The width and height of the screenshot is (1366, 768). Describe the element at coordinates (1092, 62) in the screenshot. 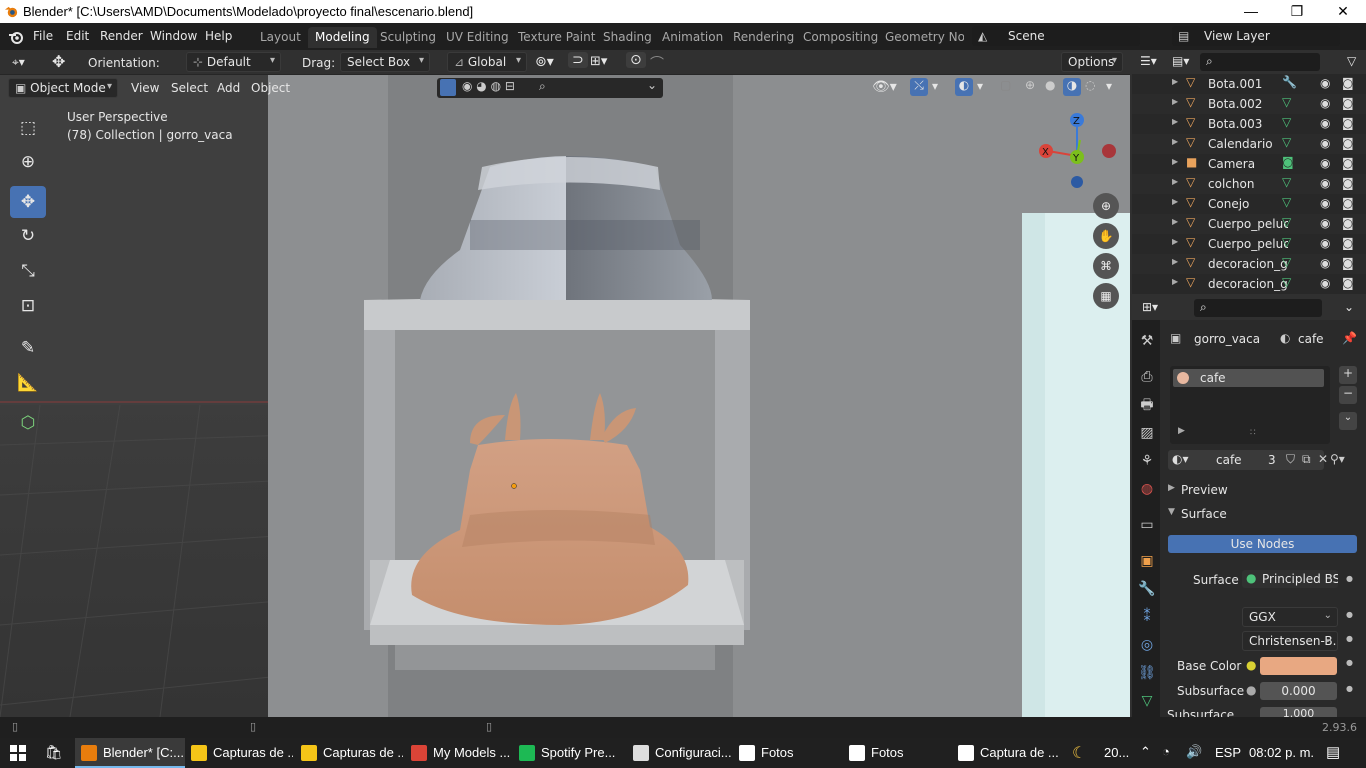

I see `options-dropdown: Options ▾` at that location.